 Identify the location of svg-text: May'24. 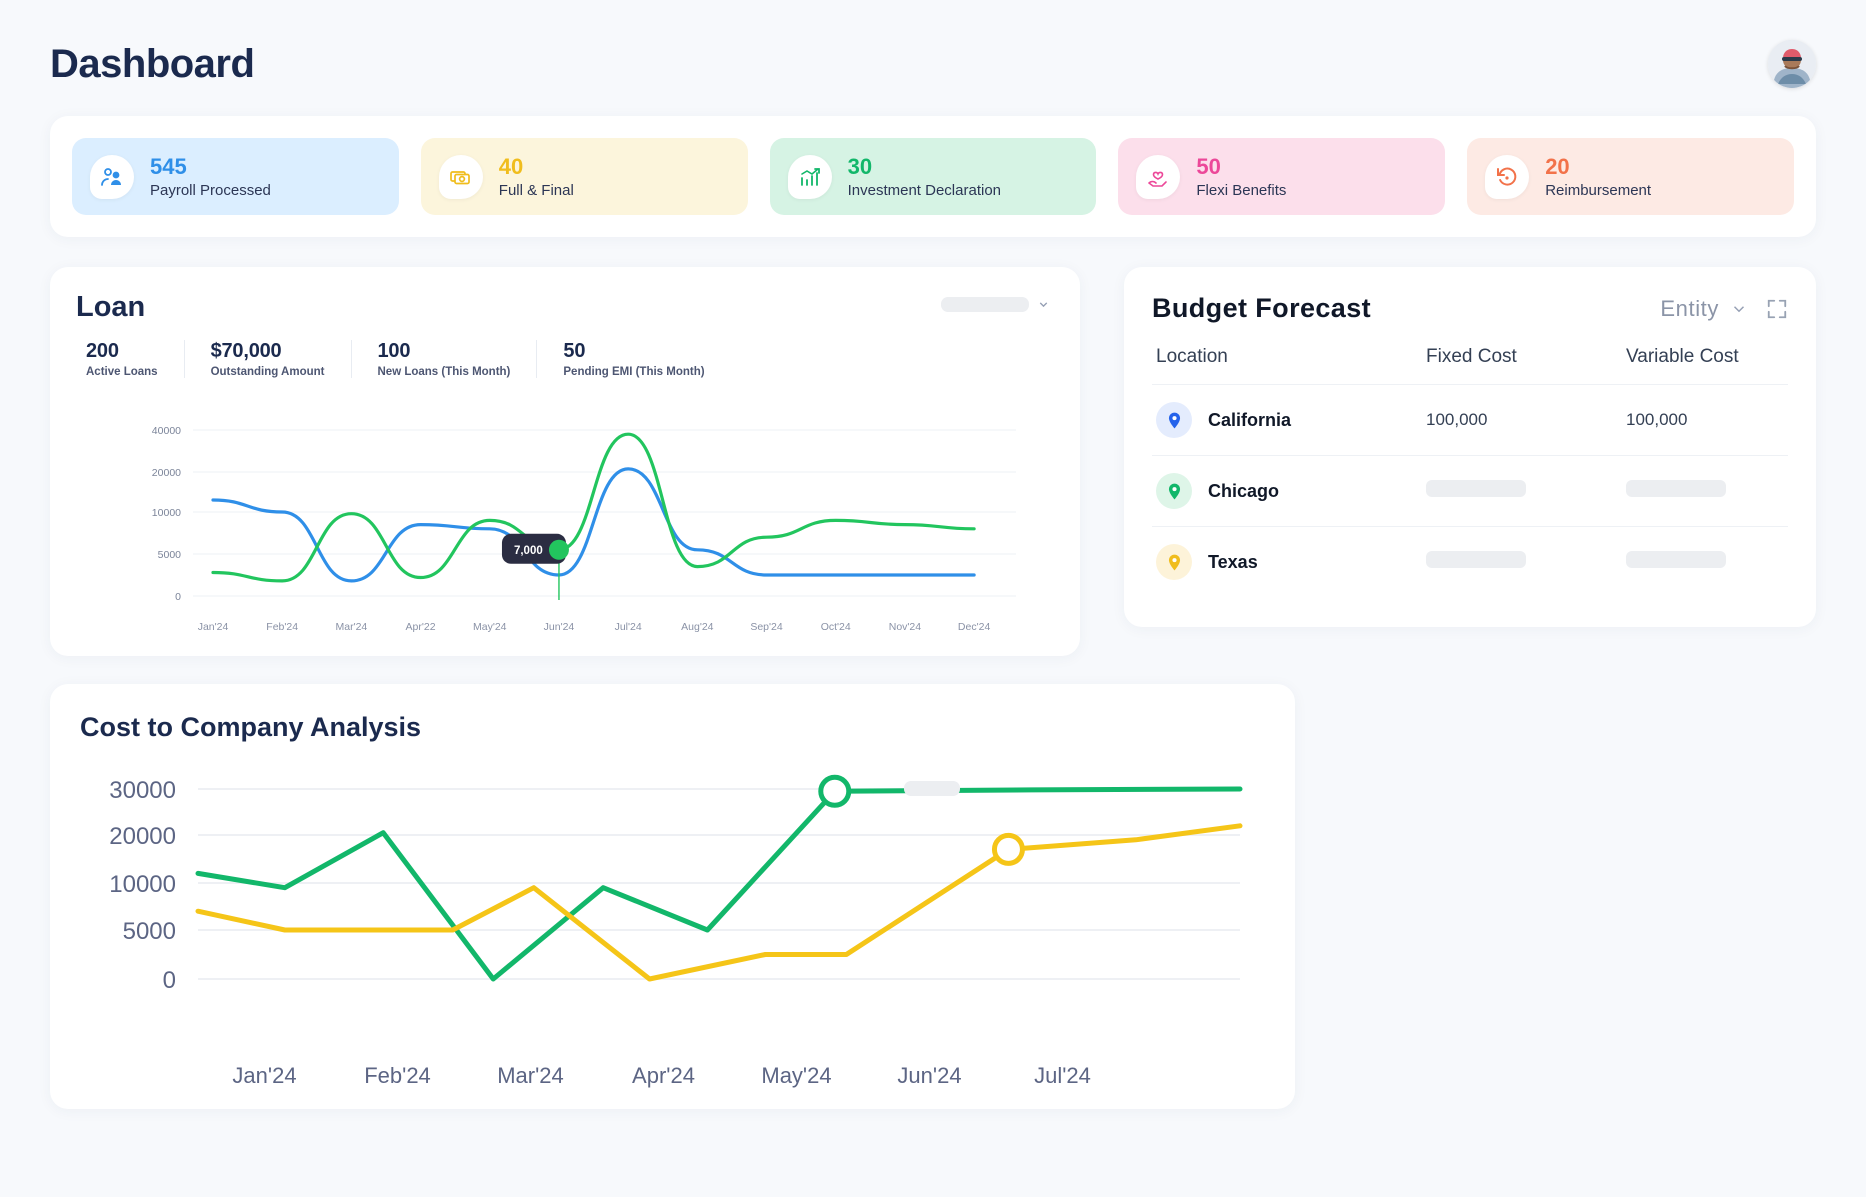
(490, 627).